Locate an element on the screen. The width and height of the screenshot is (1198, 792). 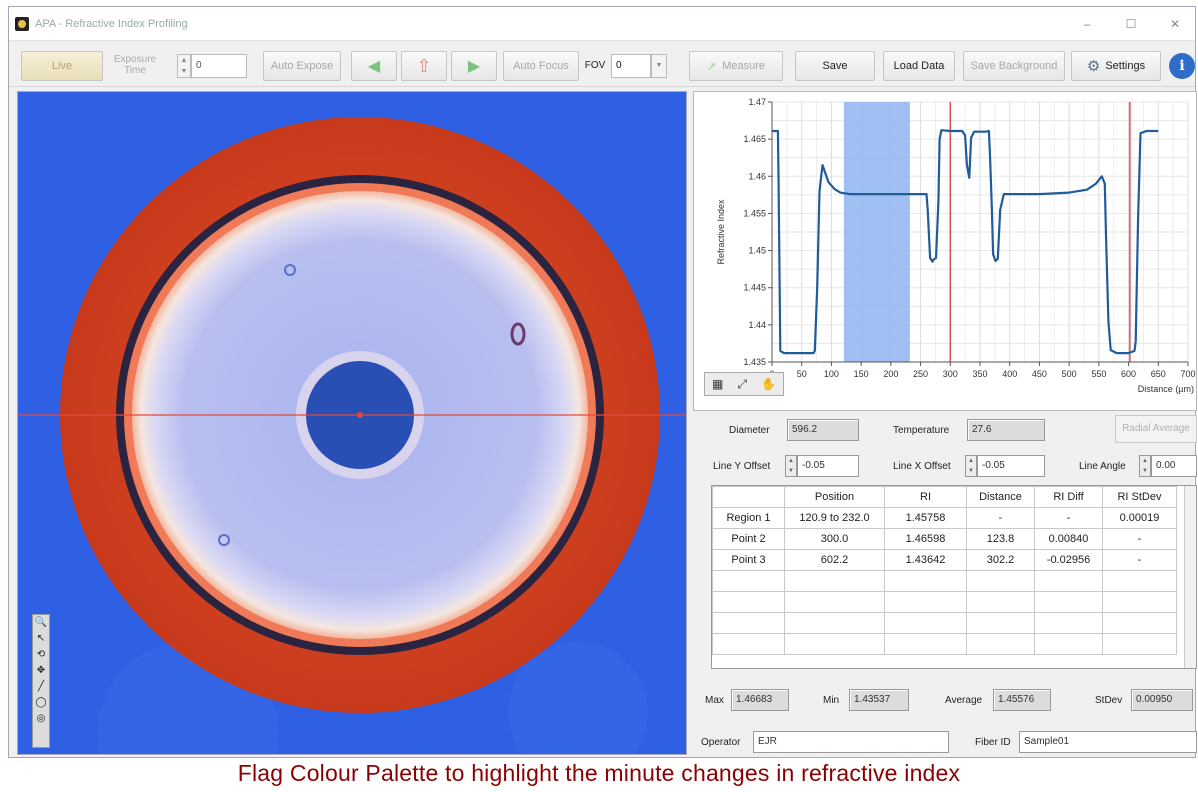
auto-expose-button: Auto Expose is located at coordinates (302, 66).